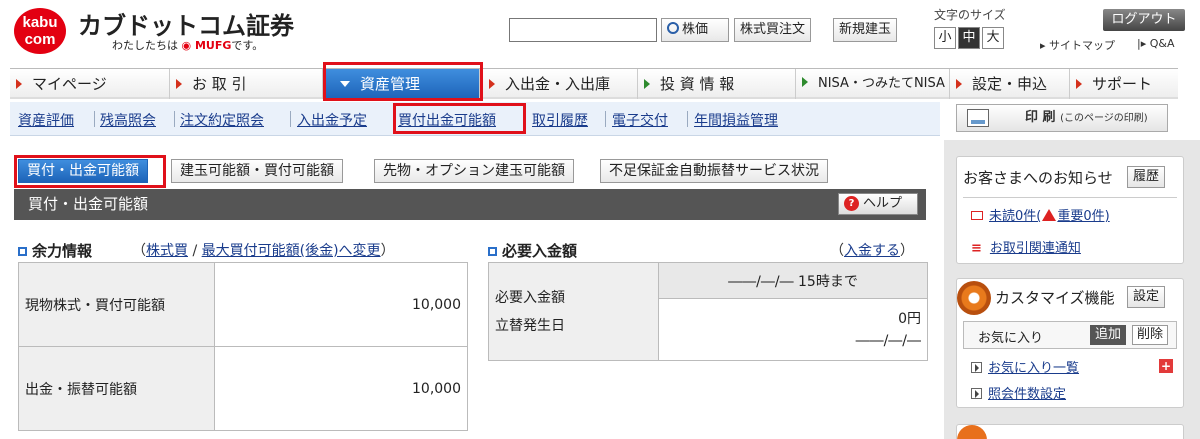  Describe the element at coordinates (247, 45) in the screenshot. I see `tagline-post: です。` at that location.